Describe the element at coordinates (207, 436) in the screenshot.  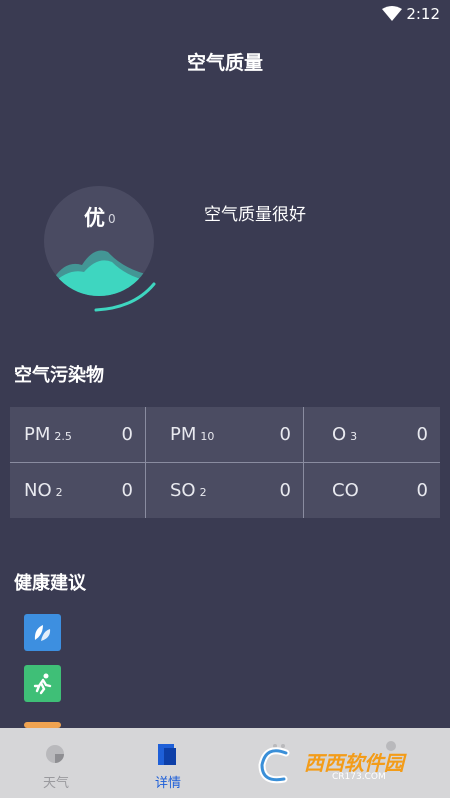
I see `pollutant-sub: 10` at that location.